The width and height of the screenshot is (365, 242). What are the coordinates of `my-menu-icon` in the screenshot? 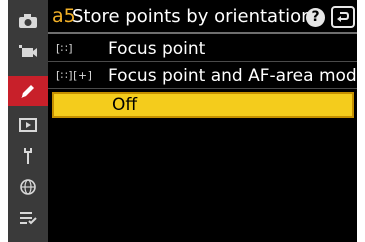 It's located at (28, 218).